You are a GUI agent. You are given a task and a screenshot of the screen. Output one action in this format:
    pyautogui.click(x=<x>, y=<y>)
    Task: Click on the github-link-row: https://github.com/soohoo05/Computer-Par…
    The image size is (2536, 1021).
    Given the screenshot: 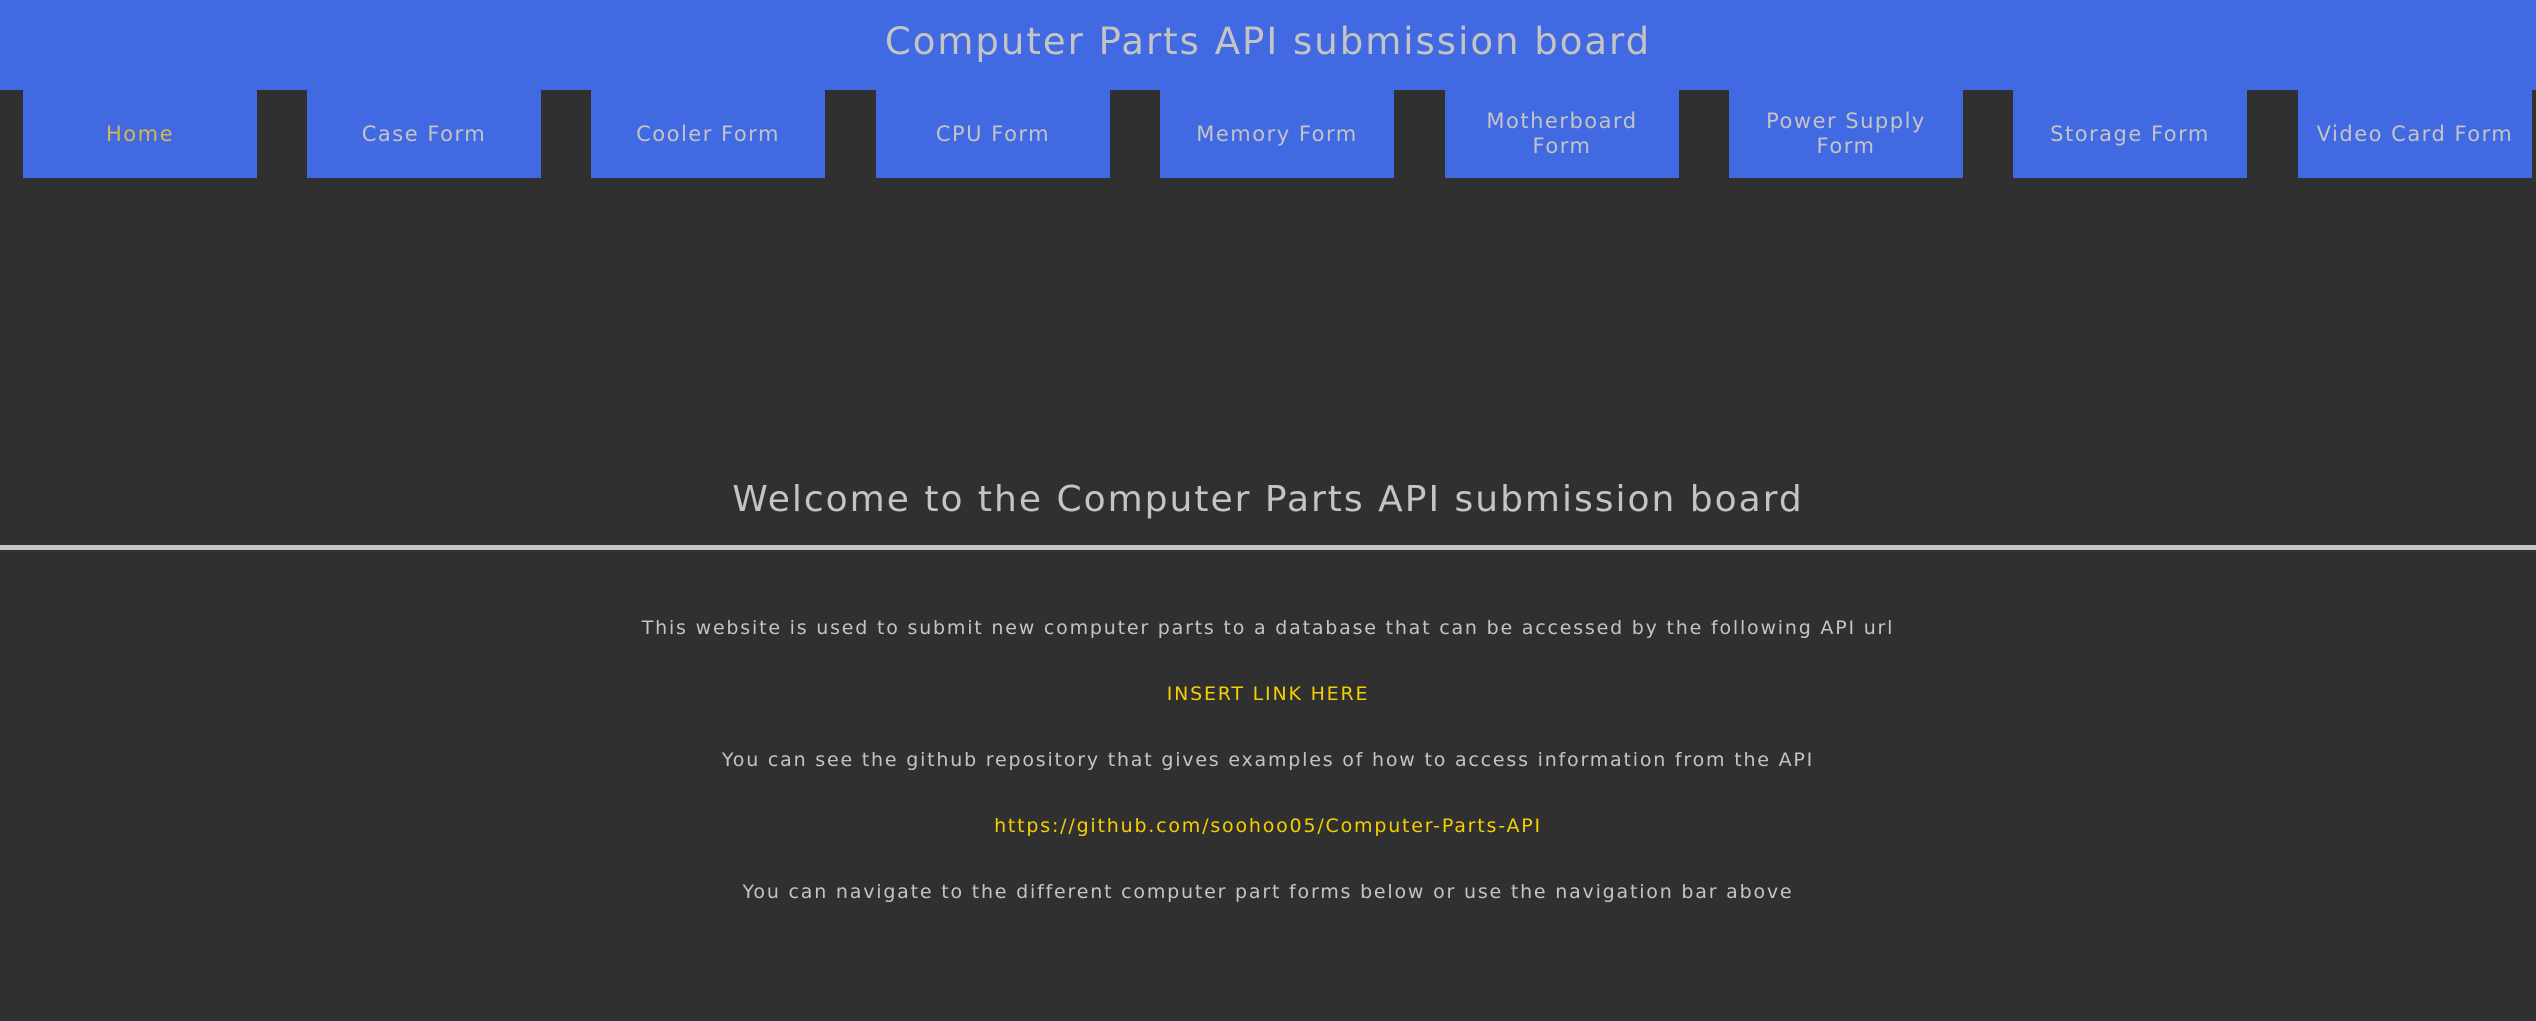 What is the action you would take?
    pyautogui.click(x=1268, y=826)
    